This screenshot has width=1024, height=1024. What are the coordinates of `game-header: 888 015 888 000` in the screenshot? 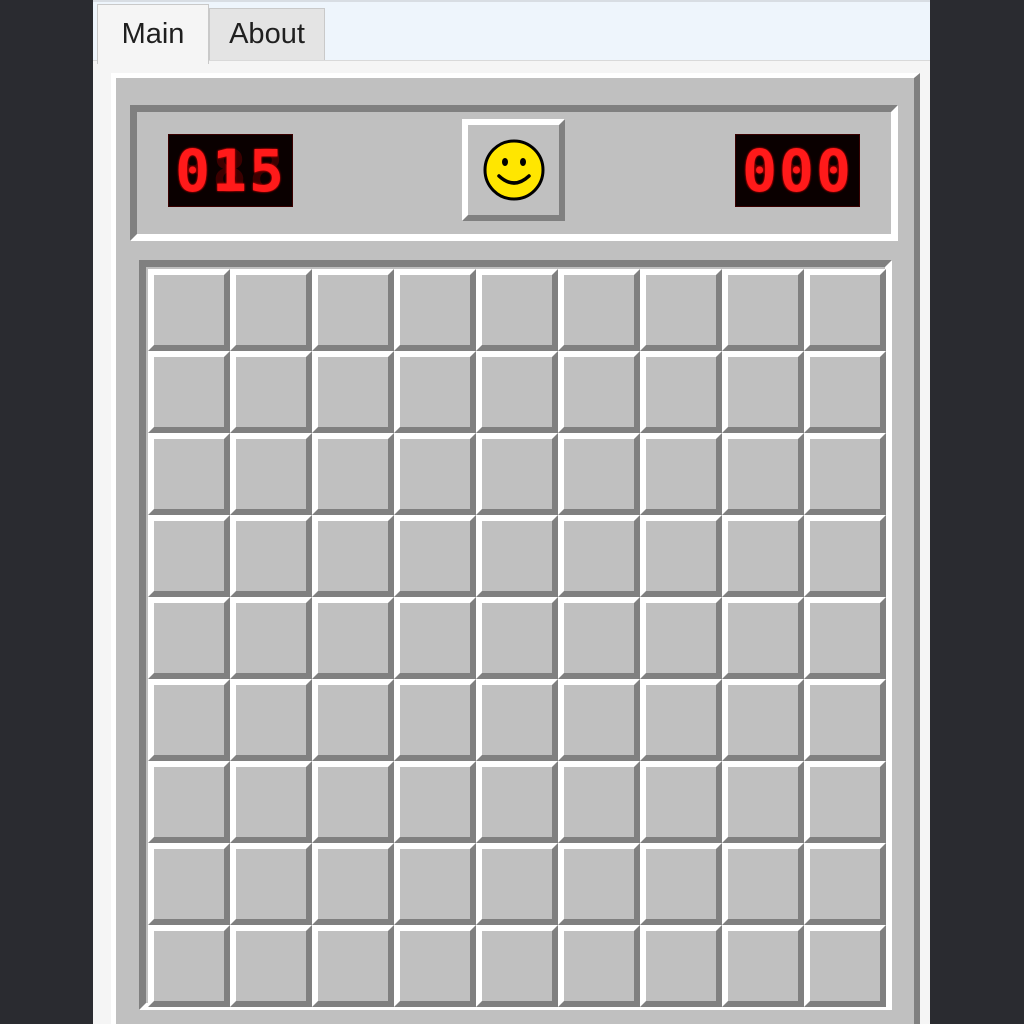 It's located at (514, 173).